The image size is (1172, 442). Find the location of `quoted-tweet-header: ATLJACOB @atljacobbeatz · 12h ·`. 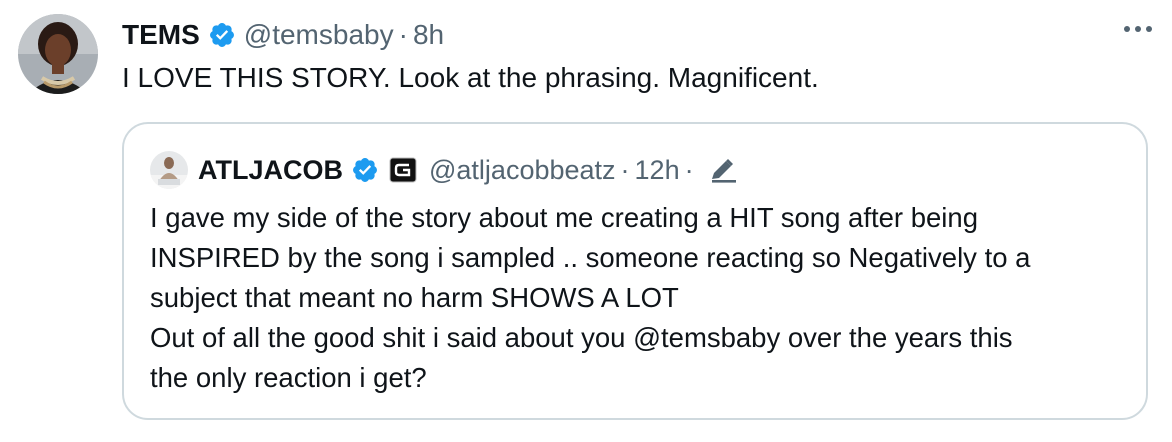

quoted-tweet-header: ATLJACOB @atljacobbeatz · 12h · is located at coordinates (444, 170).